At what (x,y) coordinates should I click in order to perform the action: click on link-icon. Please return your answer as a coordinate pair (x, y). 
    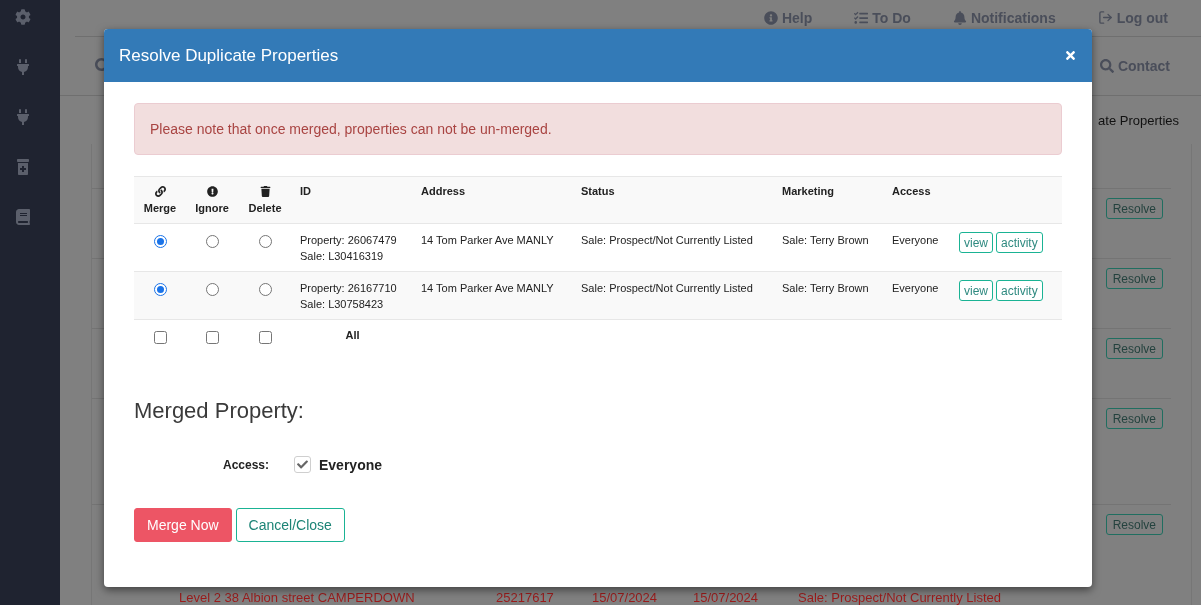
    Looking at the image, I should click on (160, 191).